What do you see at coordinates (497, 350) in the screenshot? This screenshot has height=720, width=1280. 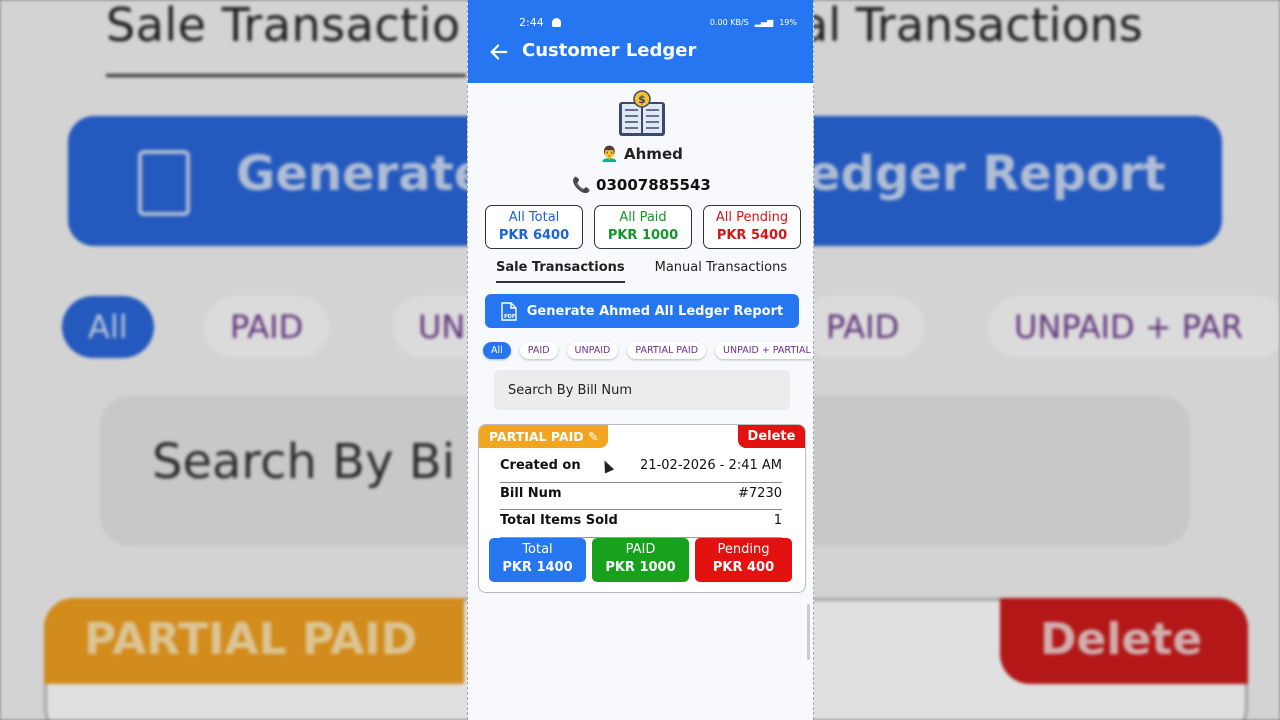 I see `filter-all: All` at bounding box center [497, 350].